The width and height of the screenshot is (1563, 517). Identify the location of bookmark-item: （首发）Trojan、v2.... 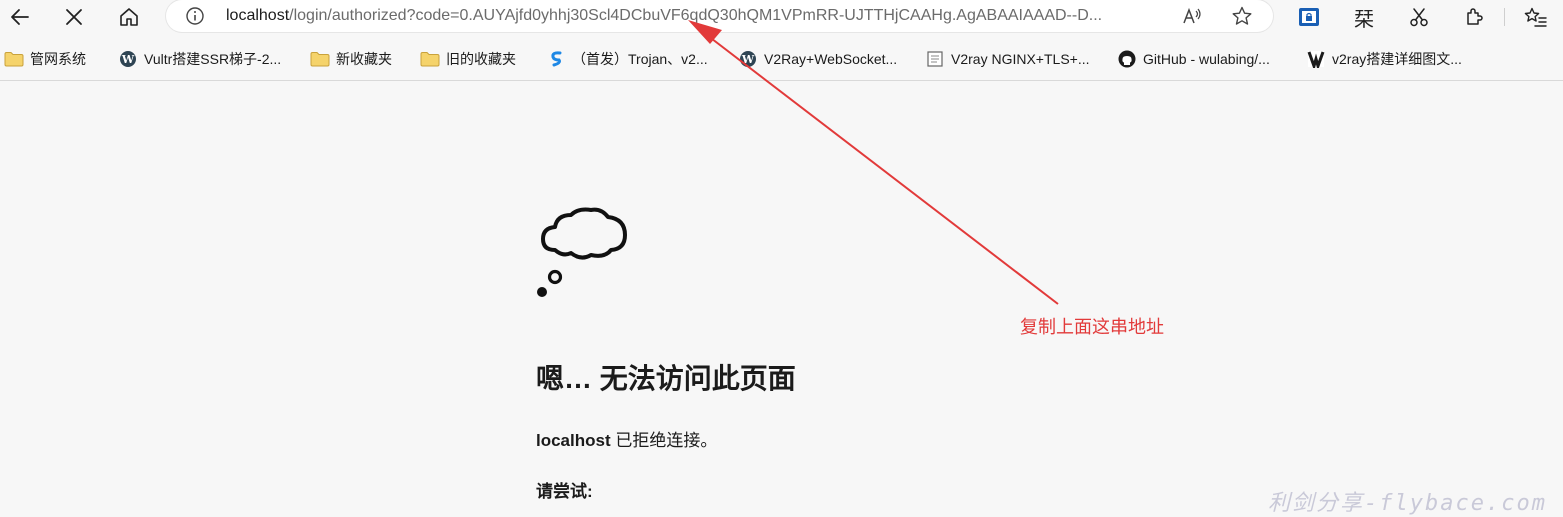
(627, 59).